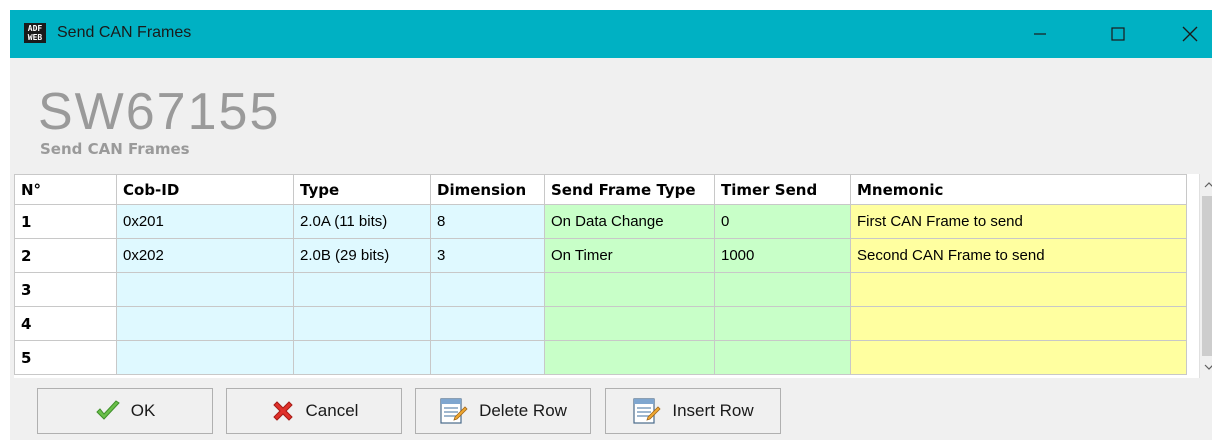 Image resolution: width=1212 pixels, height=440 pixels. What do you see at coordinates (454, 411) in the screenshot?
I see `delete-row-icon` at bounding box center [454, 411].